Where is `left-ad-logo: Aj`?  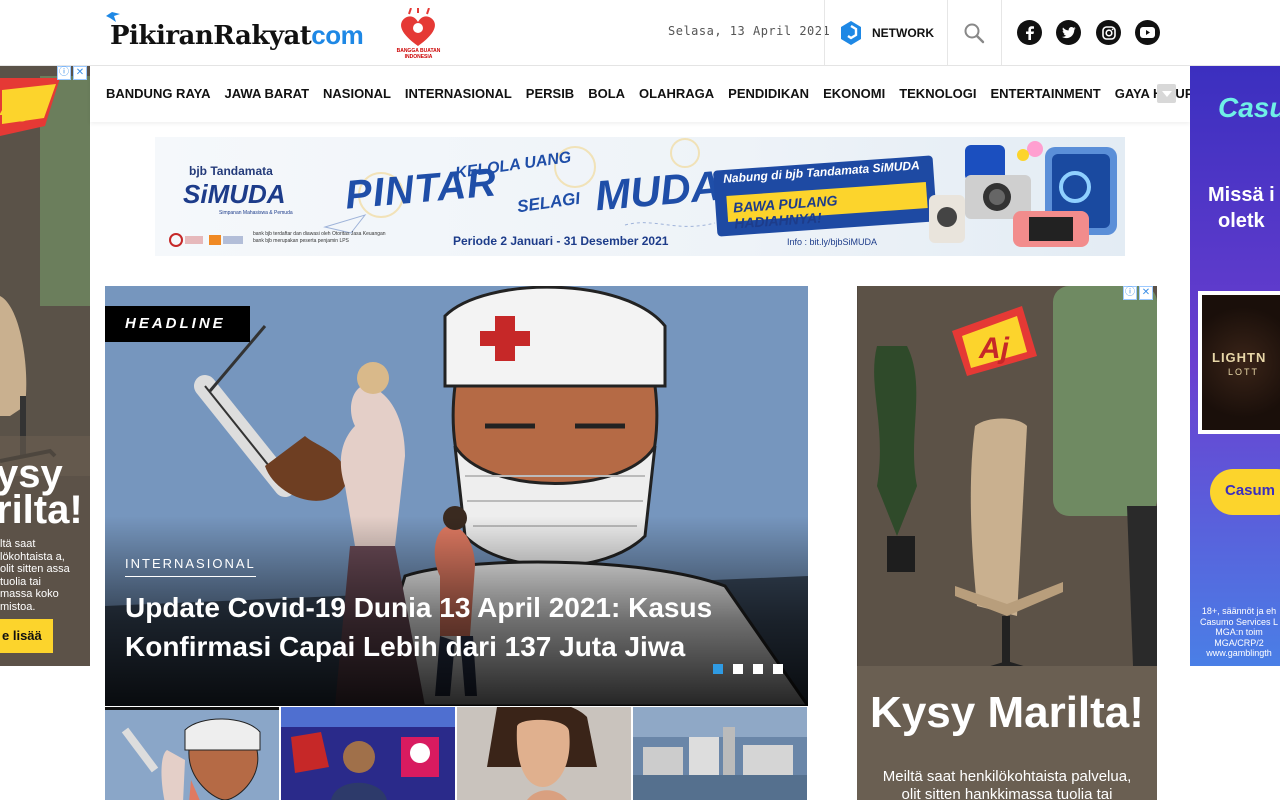
left-ad-logo: Aj is located at coordinates (16, 104).